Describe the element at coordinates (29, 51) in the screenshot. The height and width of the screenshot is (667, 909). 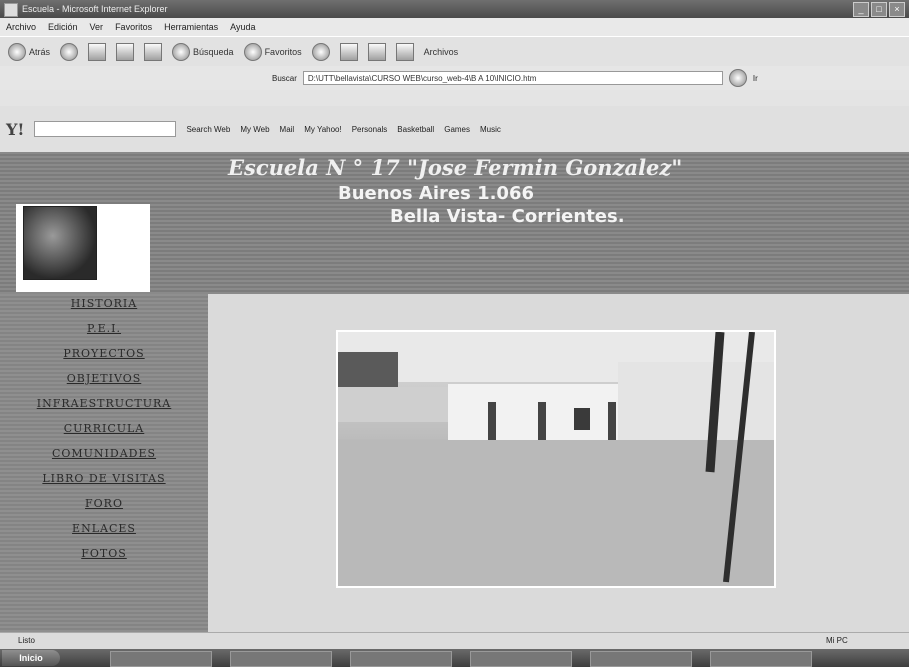
I see `back-button: Atrás` at that location.